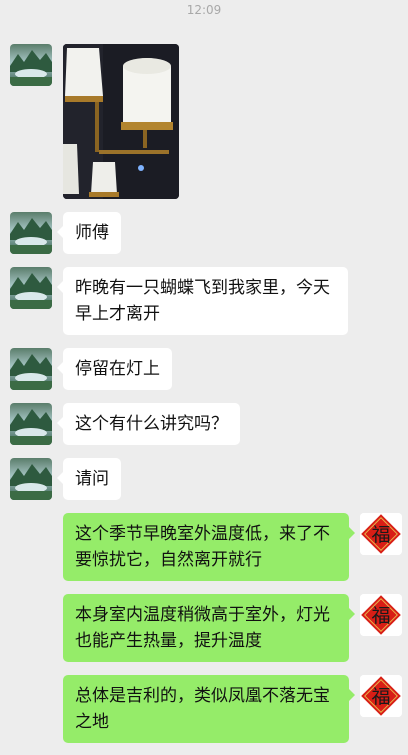  Describe the element at coordinates (121, 121) in the screenshot. I see `chat-image-lamp` at that location.